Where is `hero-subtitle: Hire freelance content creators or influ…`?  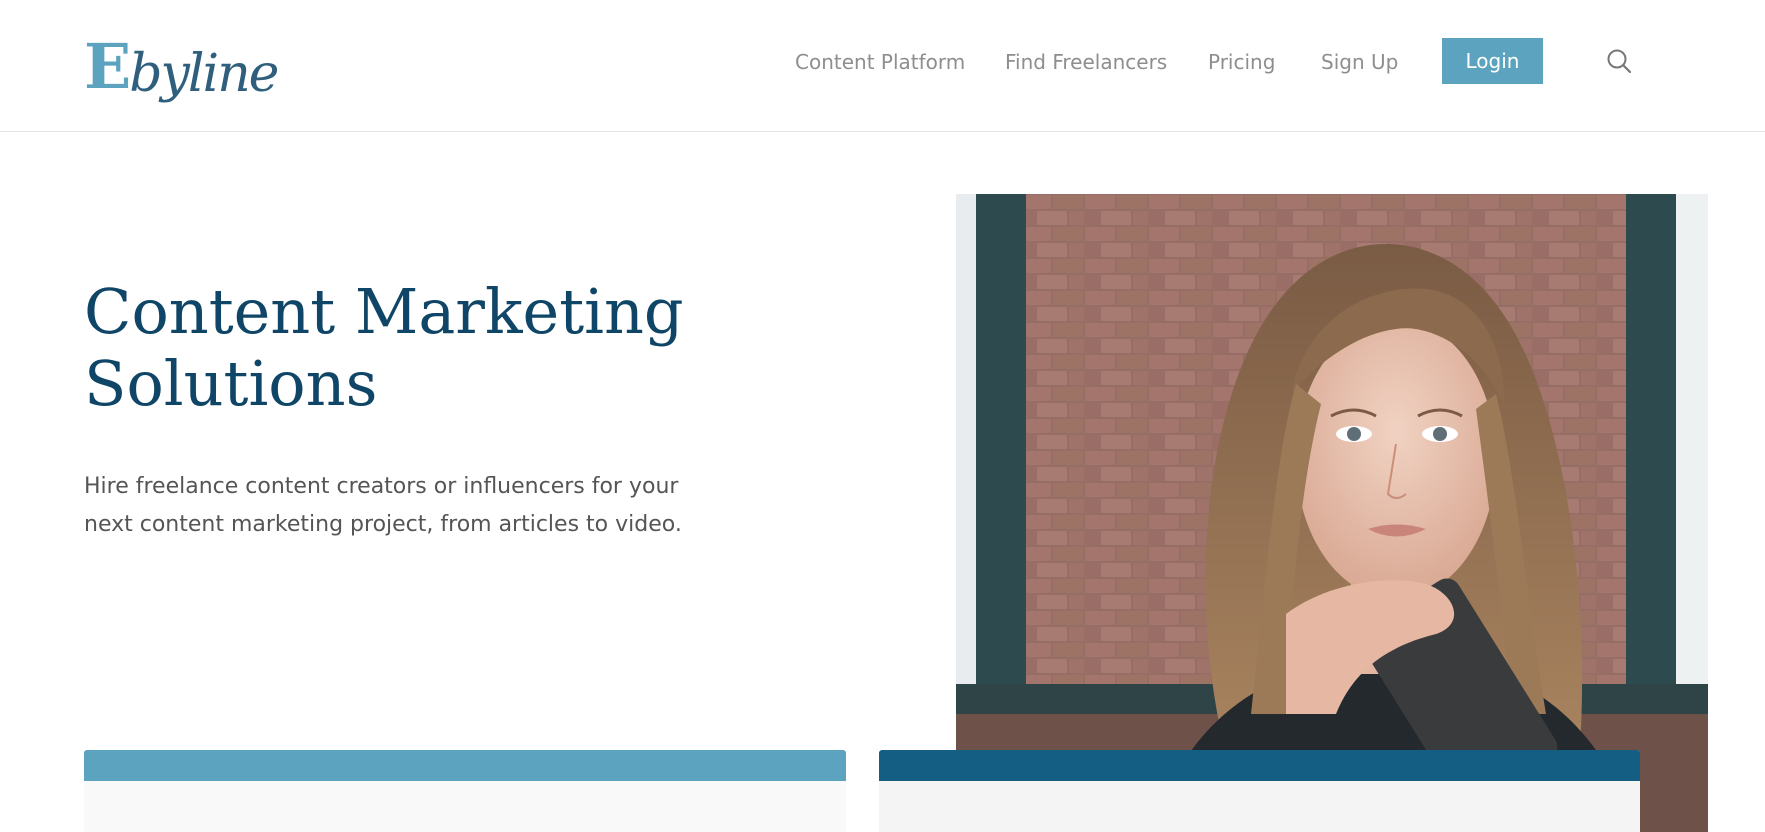 hero-subtitle: Hire freelance content creators or influ… is located at coordinates (384, 506).